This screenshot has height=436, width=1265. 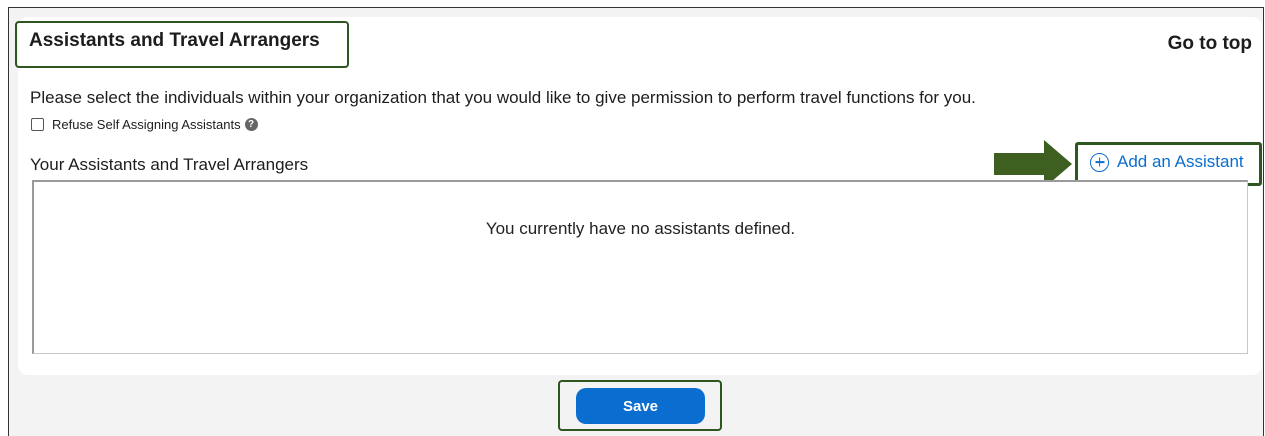 I want to click on add-assistant-link: Add an Assistant, so click(x=1167, y=162).